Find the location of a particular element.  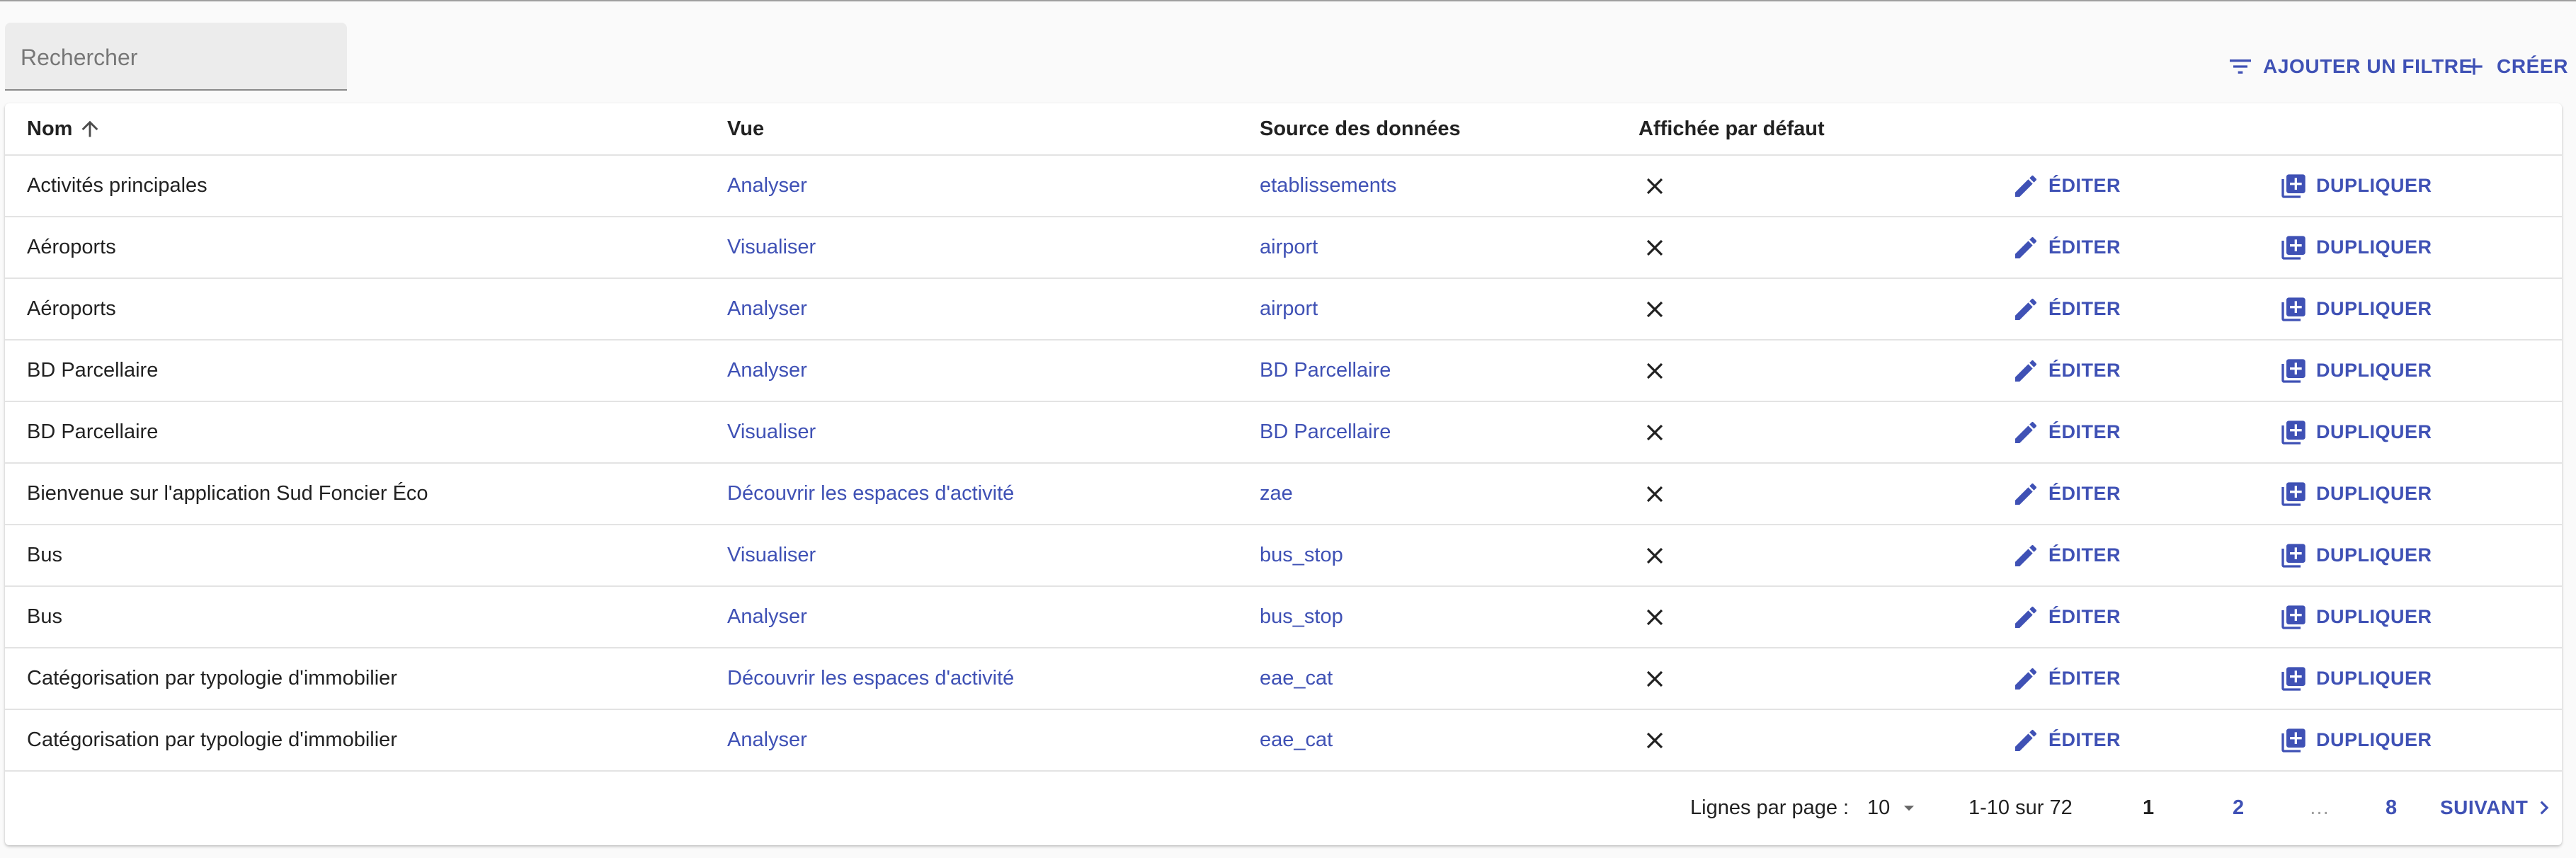

column-header-vue-label: Vue is located at coordinates (746, 128).